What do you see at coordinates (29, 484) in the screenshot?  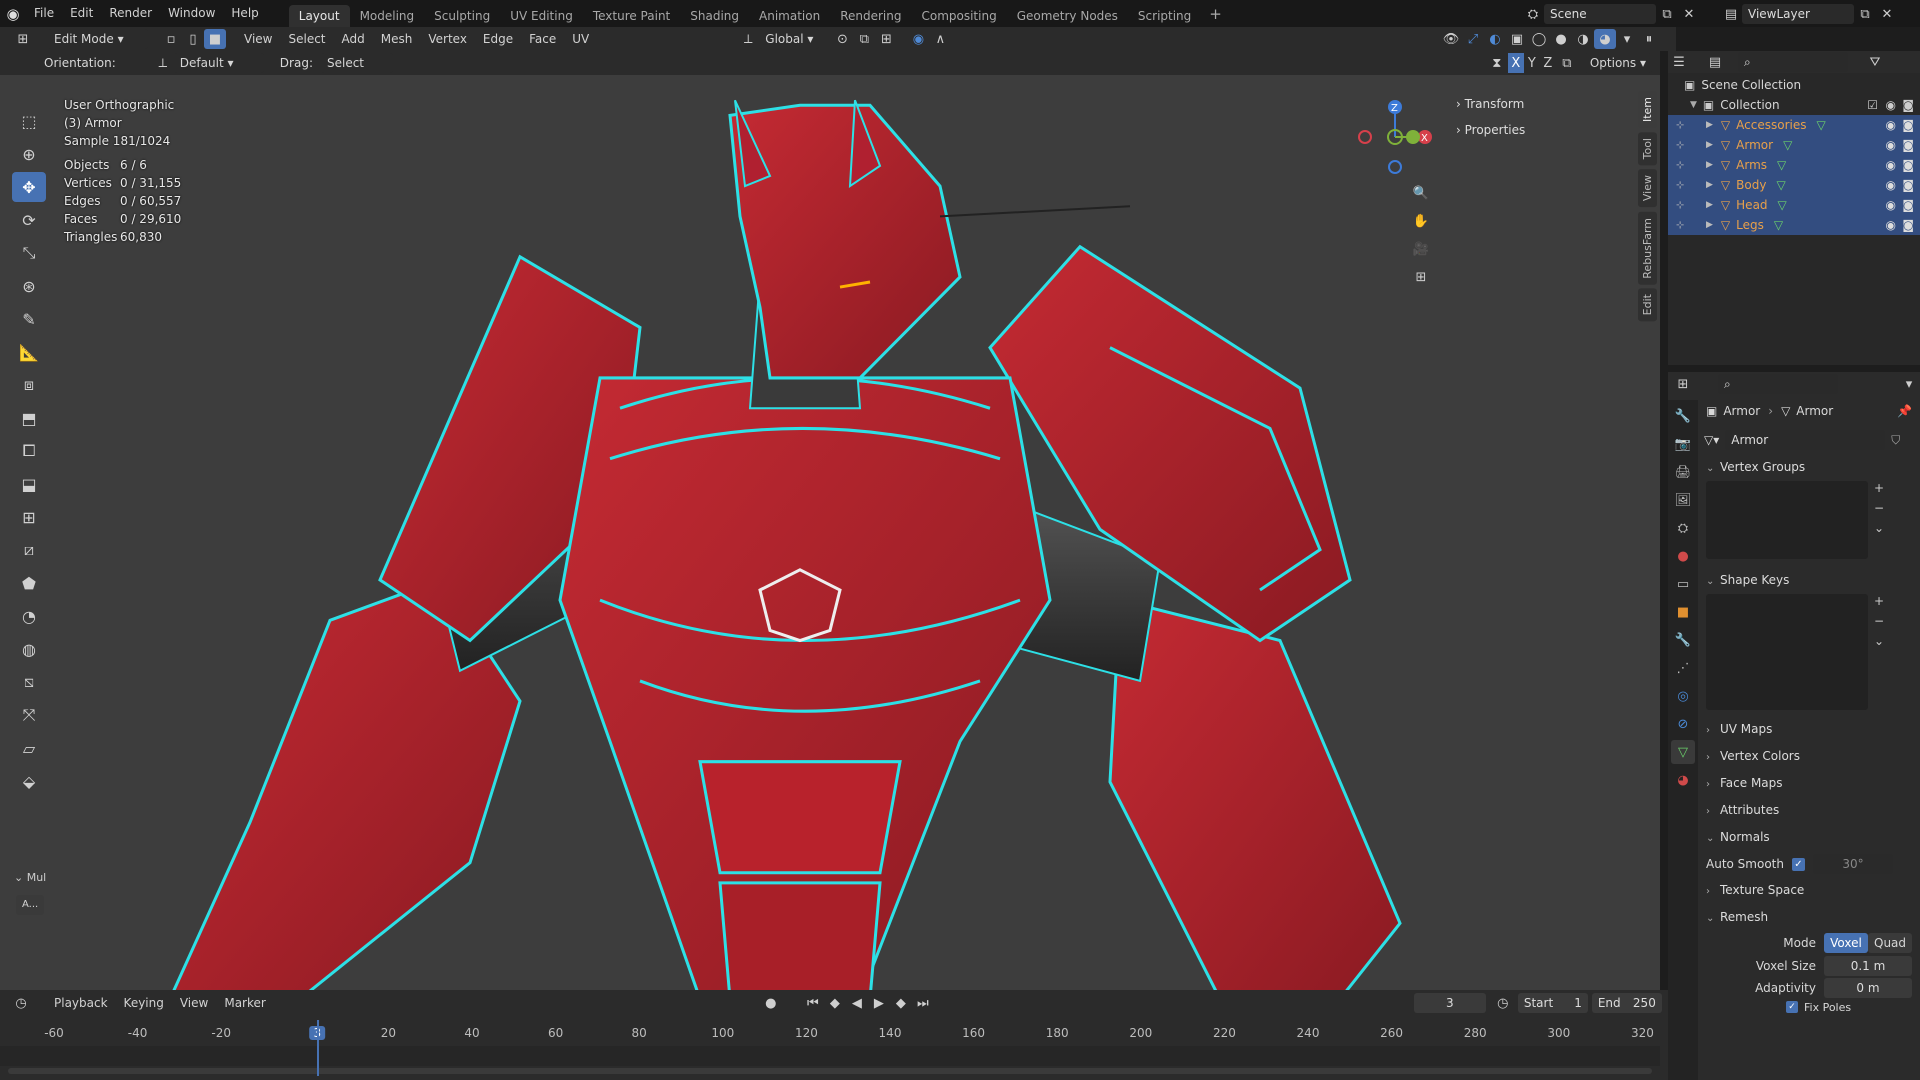 I see `bevel-tool-icon: ⬓` at bounding box center [29, 484].